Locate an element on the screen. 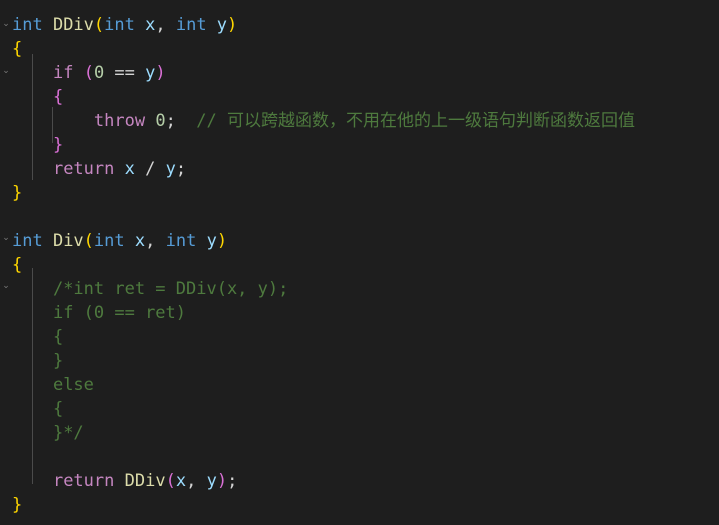  token-operator-equals: == is located at coordinates (125, 73).